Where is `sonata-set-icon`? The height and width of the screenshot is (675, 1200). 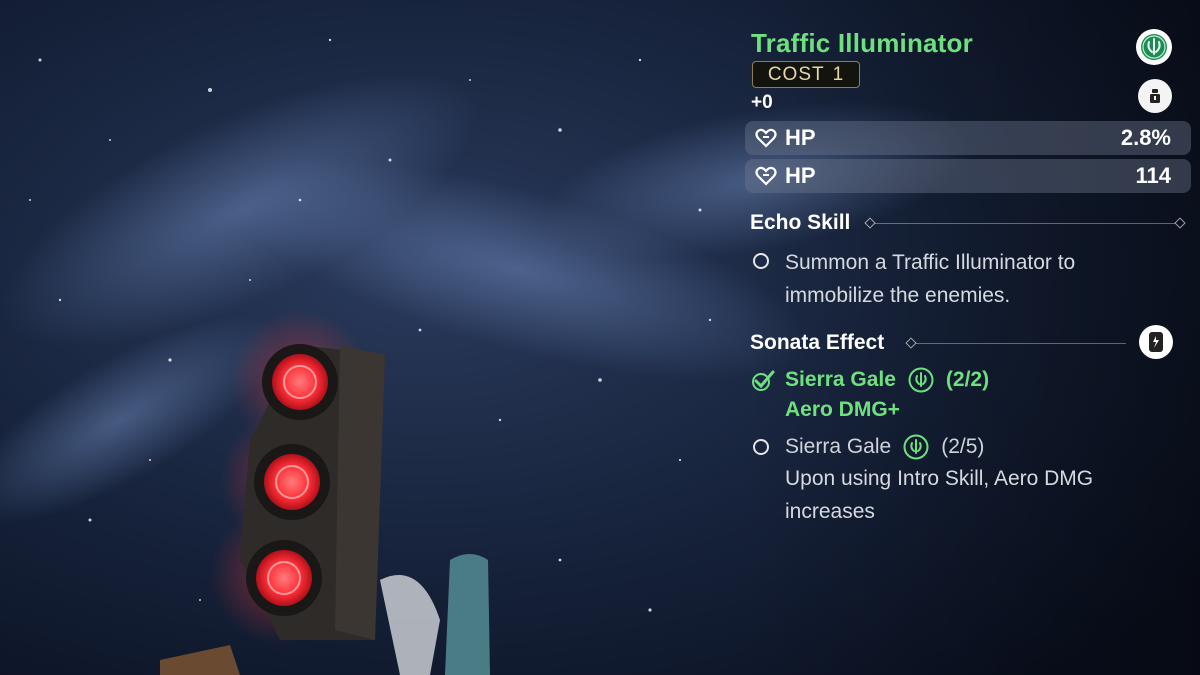 sonata-set-icon is located at coordinates (1154, 47).